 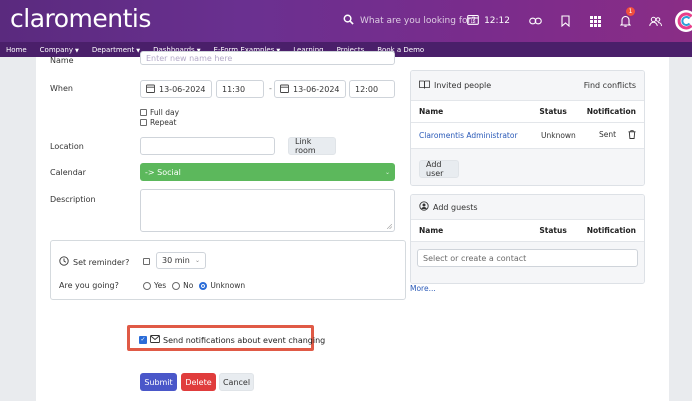 I want to click on resize-handle-icon, so click(x=389, y=226).